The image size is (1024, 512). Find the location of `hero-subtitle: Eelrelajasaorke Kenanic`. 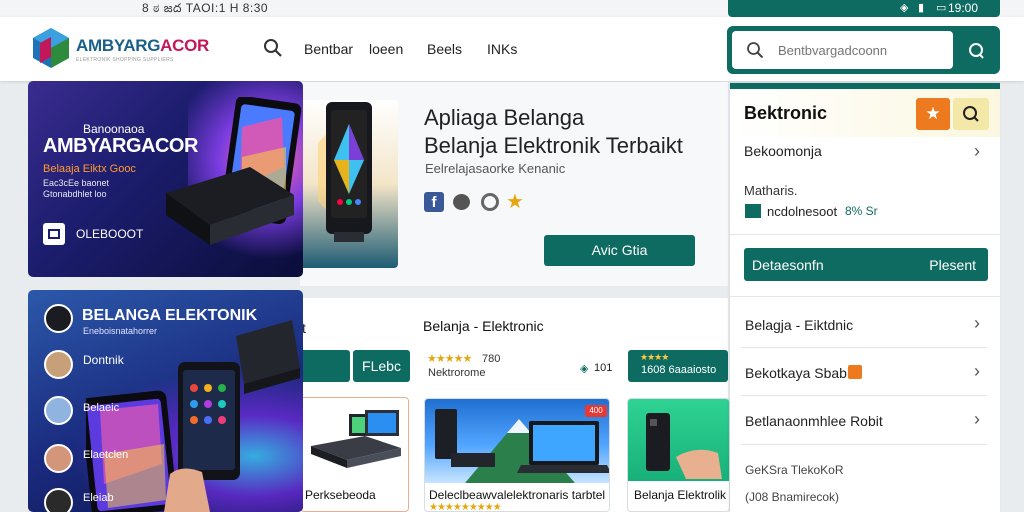

hero-subtitle: Eelrelajasaorke Kenanic is located at coordinates (495, 168).